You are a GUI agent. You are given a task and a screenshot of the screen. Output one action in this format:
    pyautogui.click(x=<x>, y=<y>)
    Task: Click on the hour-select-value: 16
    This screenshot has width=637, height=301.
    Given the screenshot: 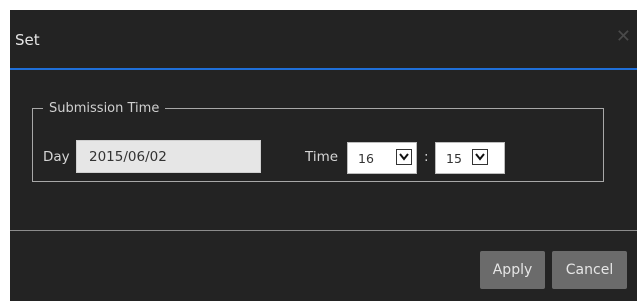 What is the action you would take?
    pyautogui.click(x=366, y=158)
    